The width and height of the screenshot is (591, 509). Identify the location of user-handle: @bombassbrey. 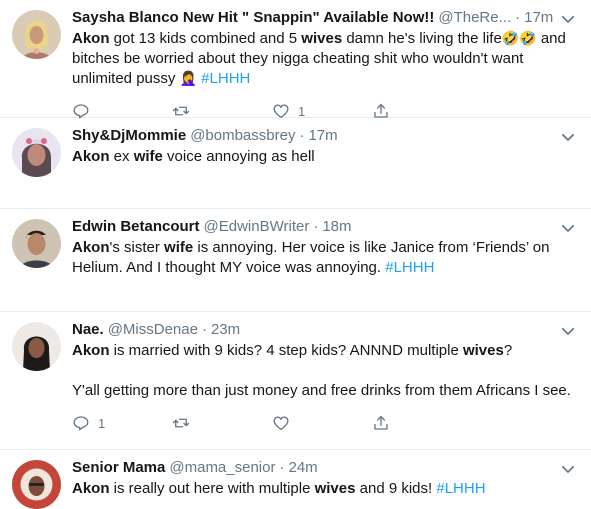
(242, 136).